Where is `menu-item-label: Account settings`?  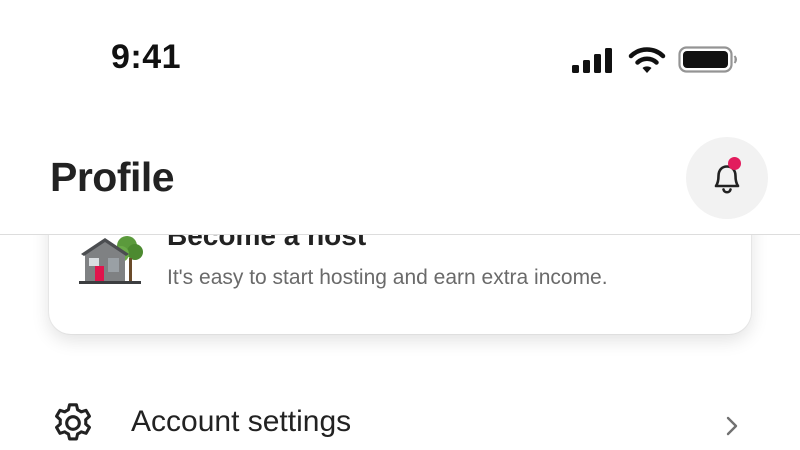
menu-item-label: Account settings is located at coordinates (241, 421).